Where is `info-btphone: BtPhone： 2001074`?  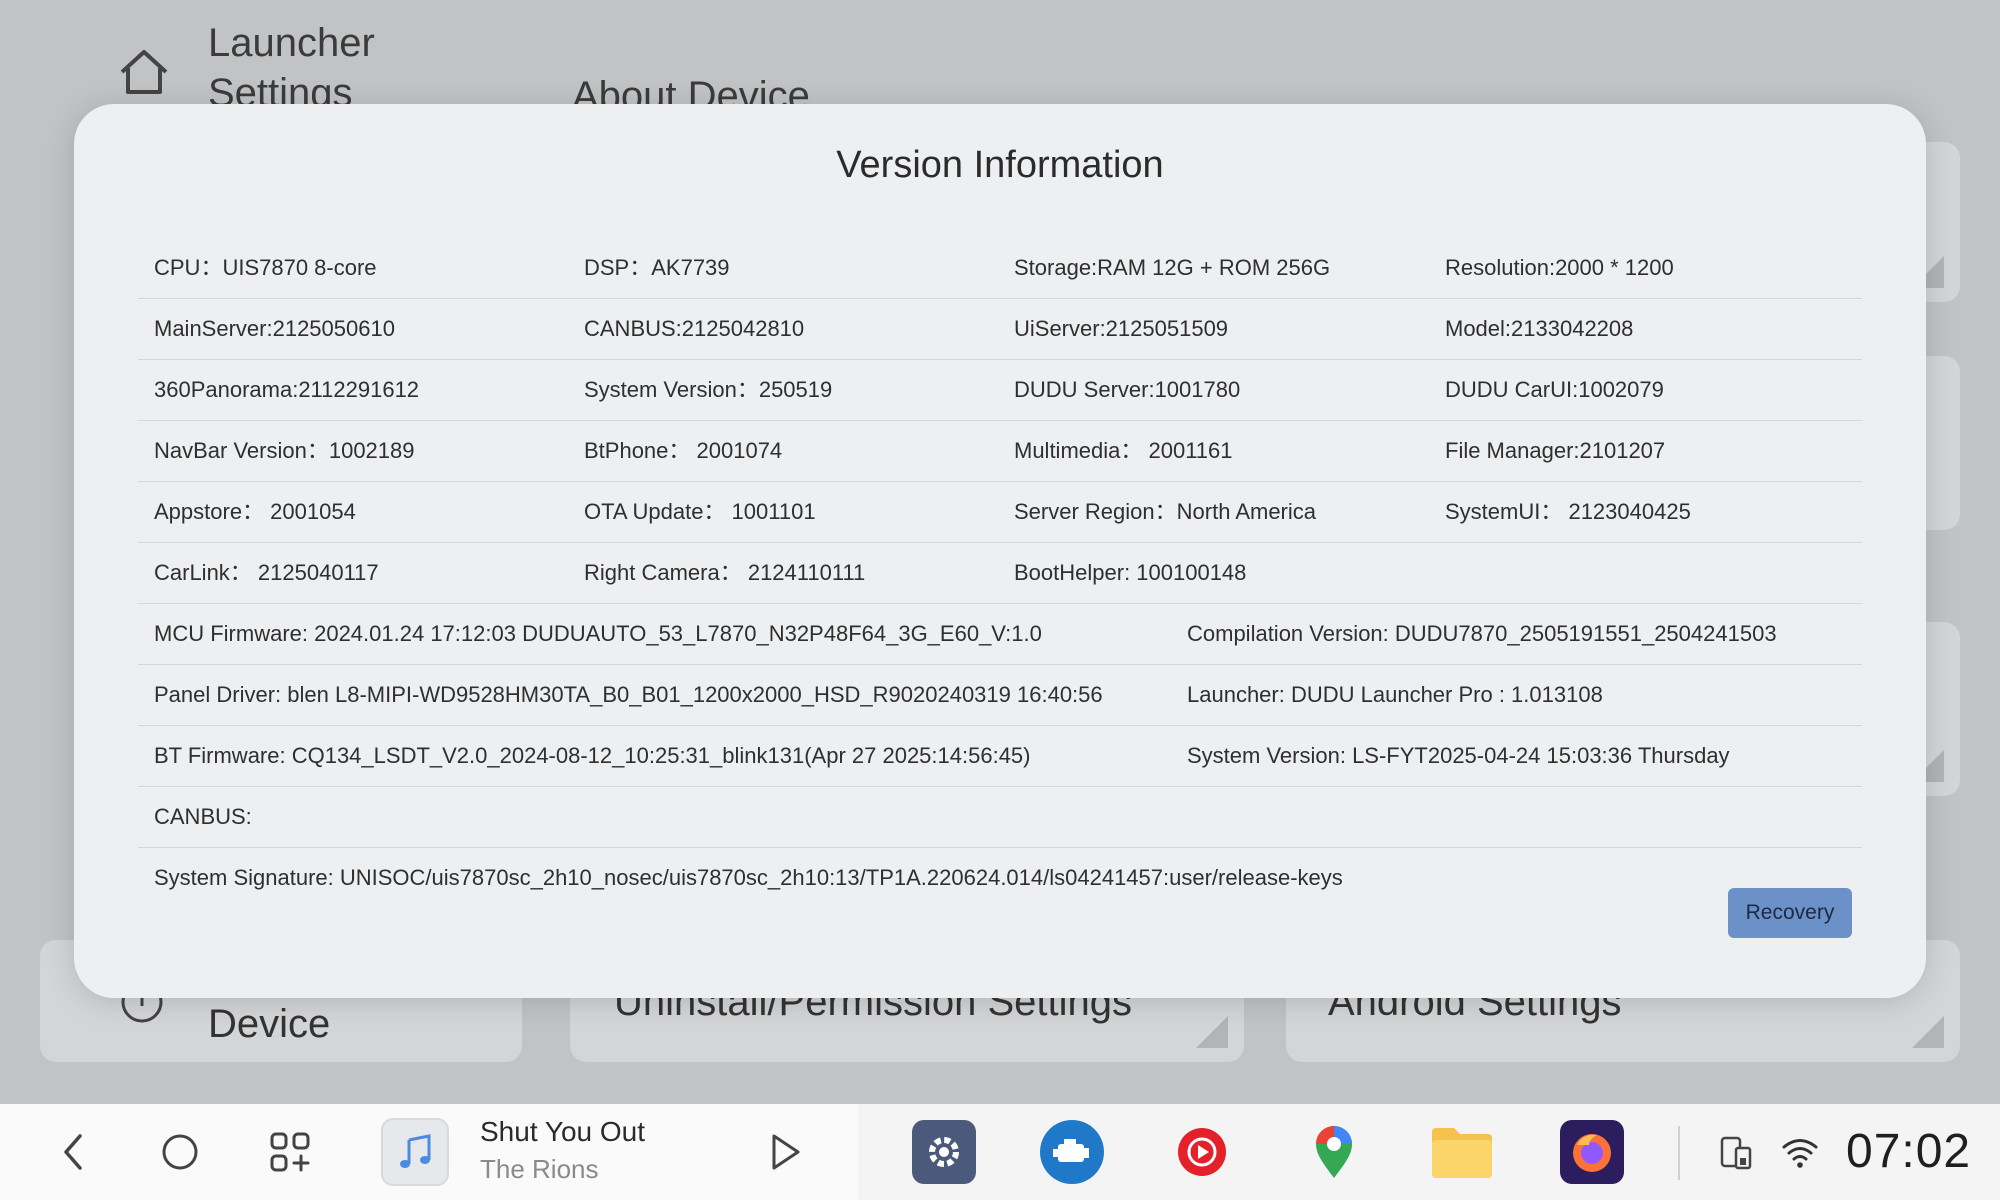
info-btphone: BtPhone： 2001074 is located at coordinates (683, 450).